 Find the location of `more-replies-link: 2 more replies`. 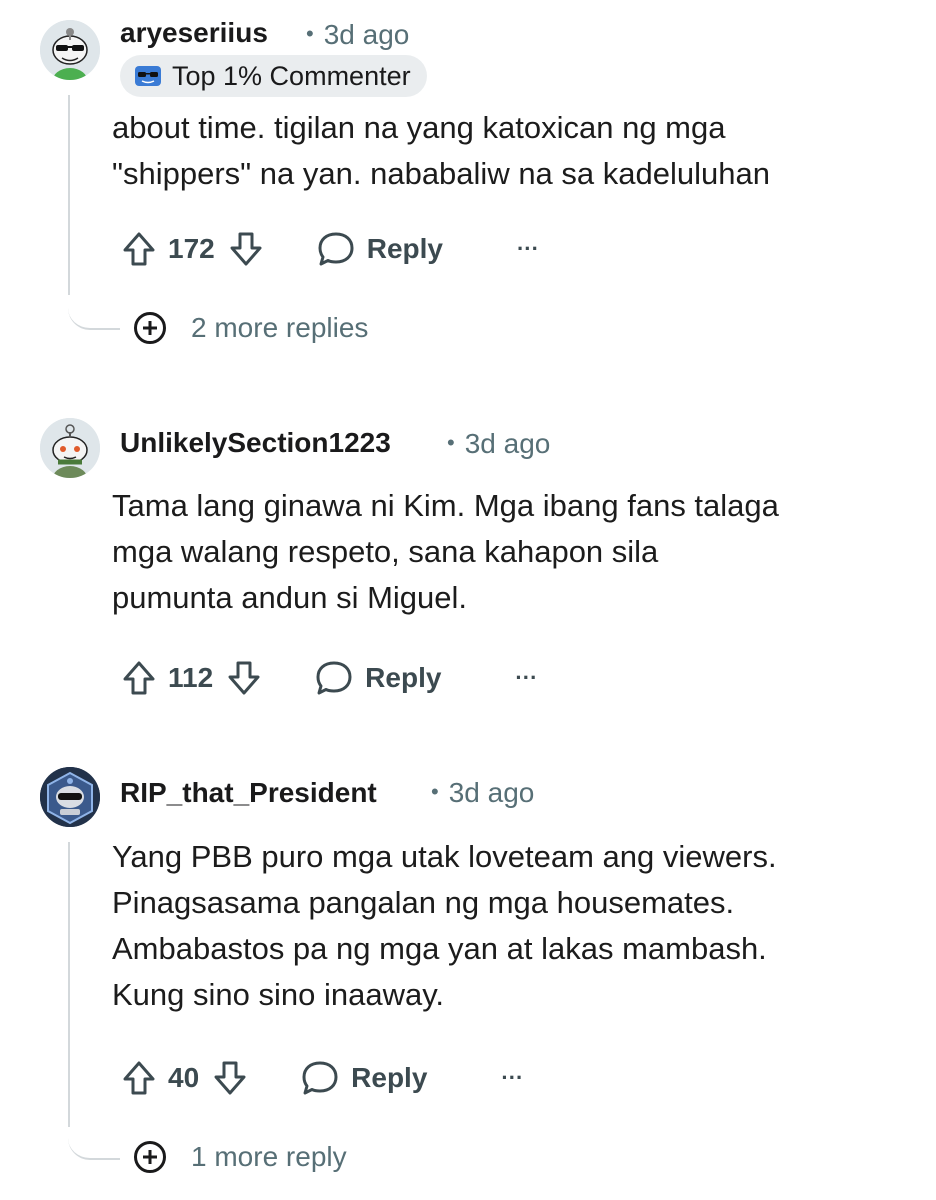

more-replies-link: 2 more replies is located at coordinates (250, 328).